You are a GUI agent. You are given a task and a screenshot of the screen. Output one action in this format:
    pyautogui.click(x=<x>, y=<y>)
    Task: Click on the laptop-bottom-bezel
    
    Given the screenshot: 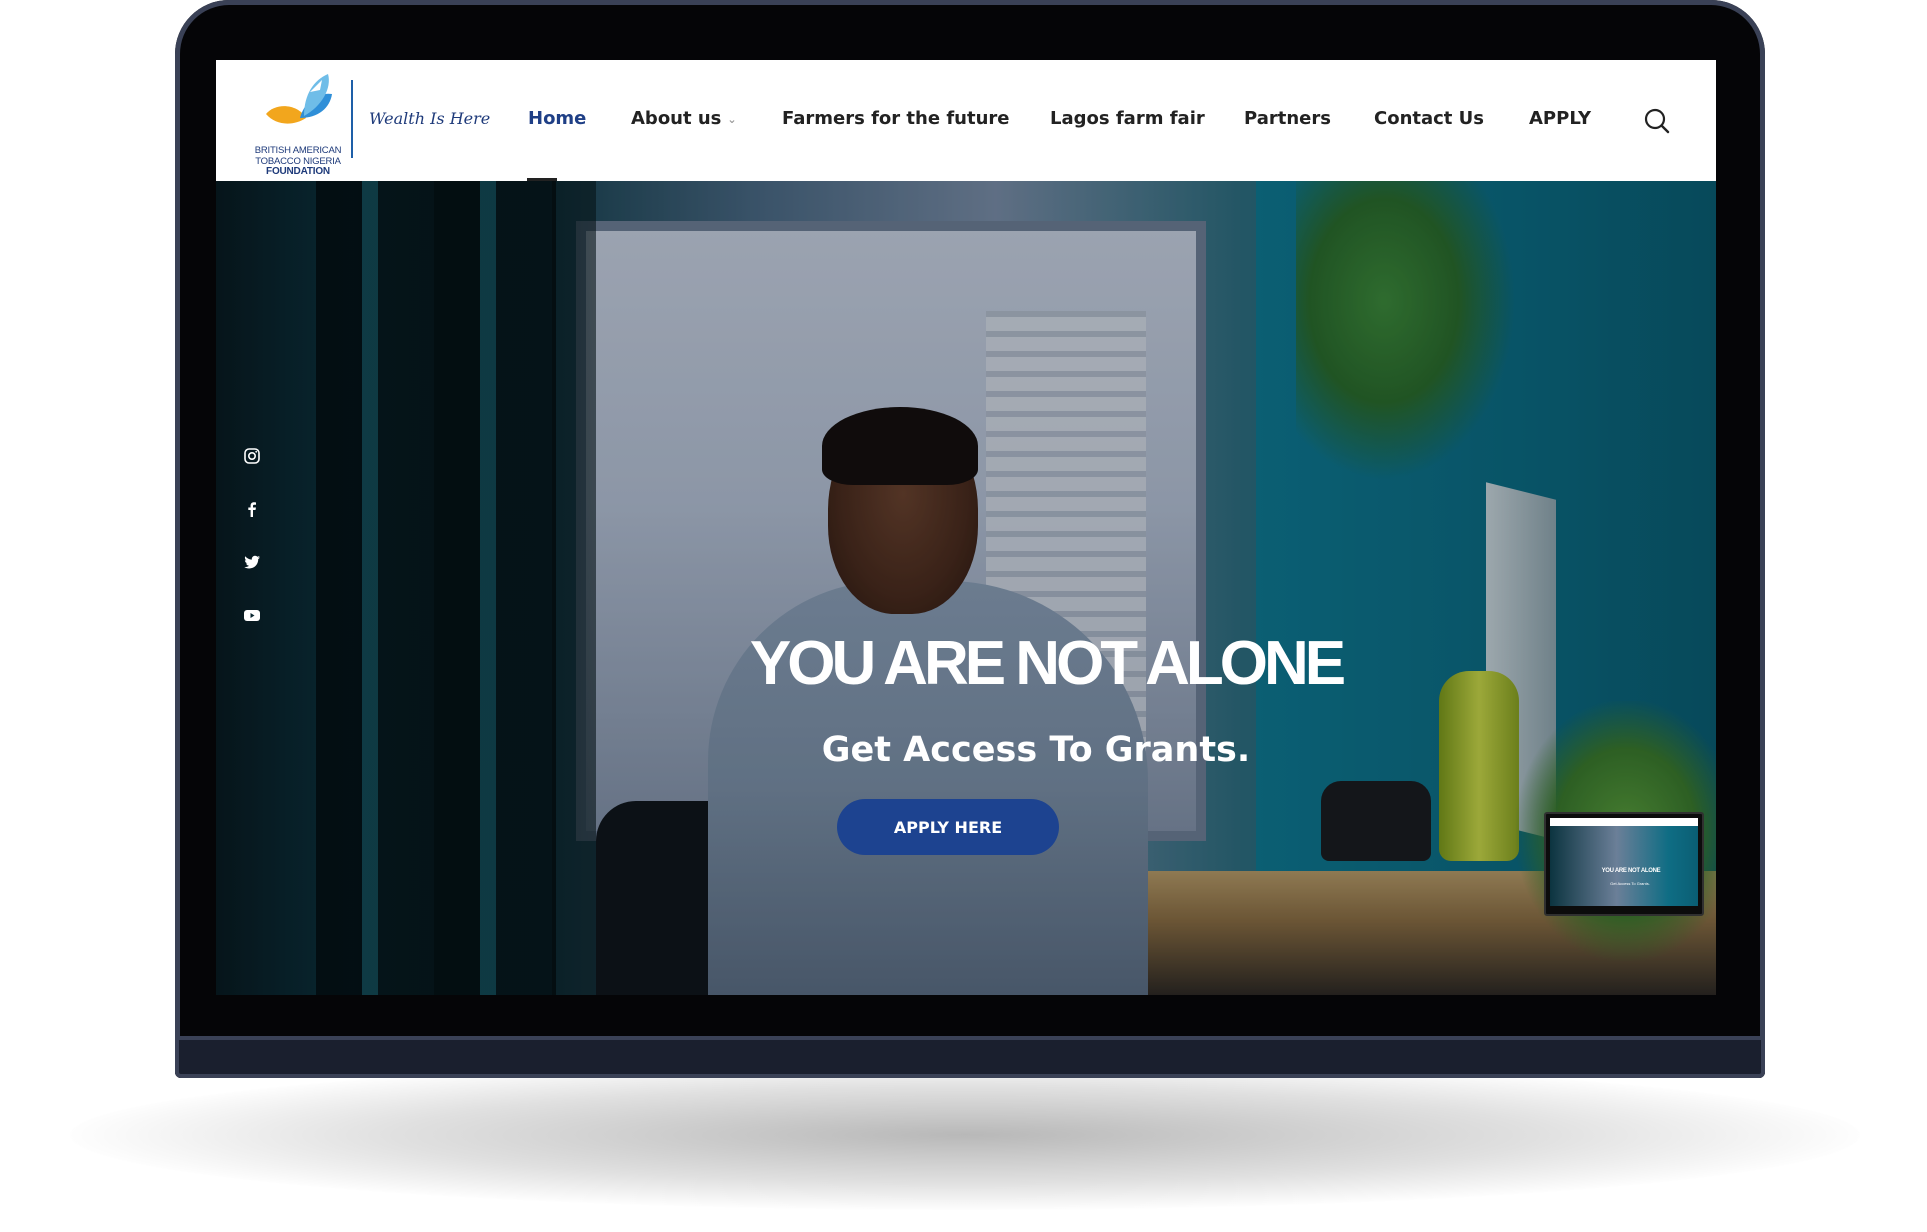 What is the action you would take?
    pyautogui.click(x=970, y=1057)
    